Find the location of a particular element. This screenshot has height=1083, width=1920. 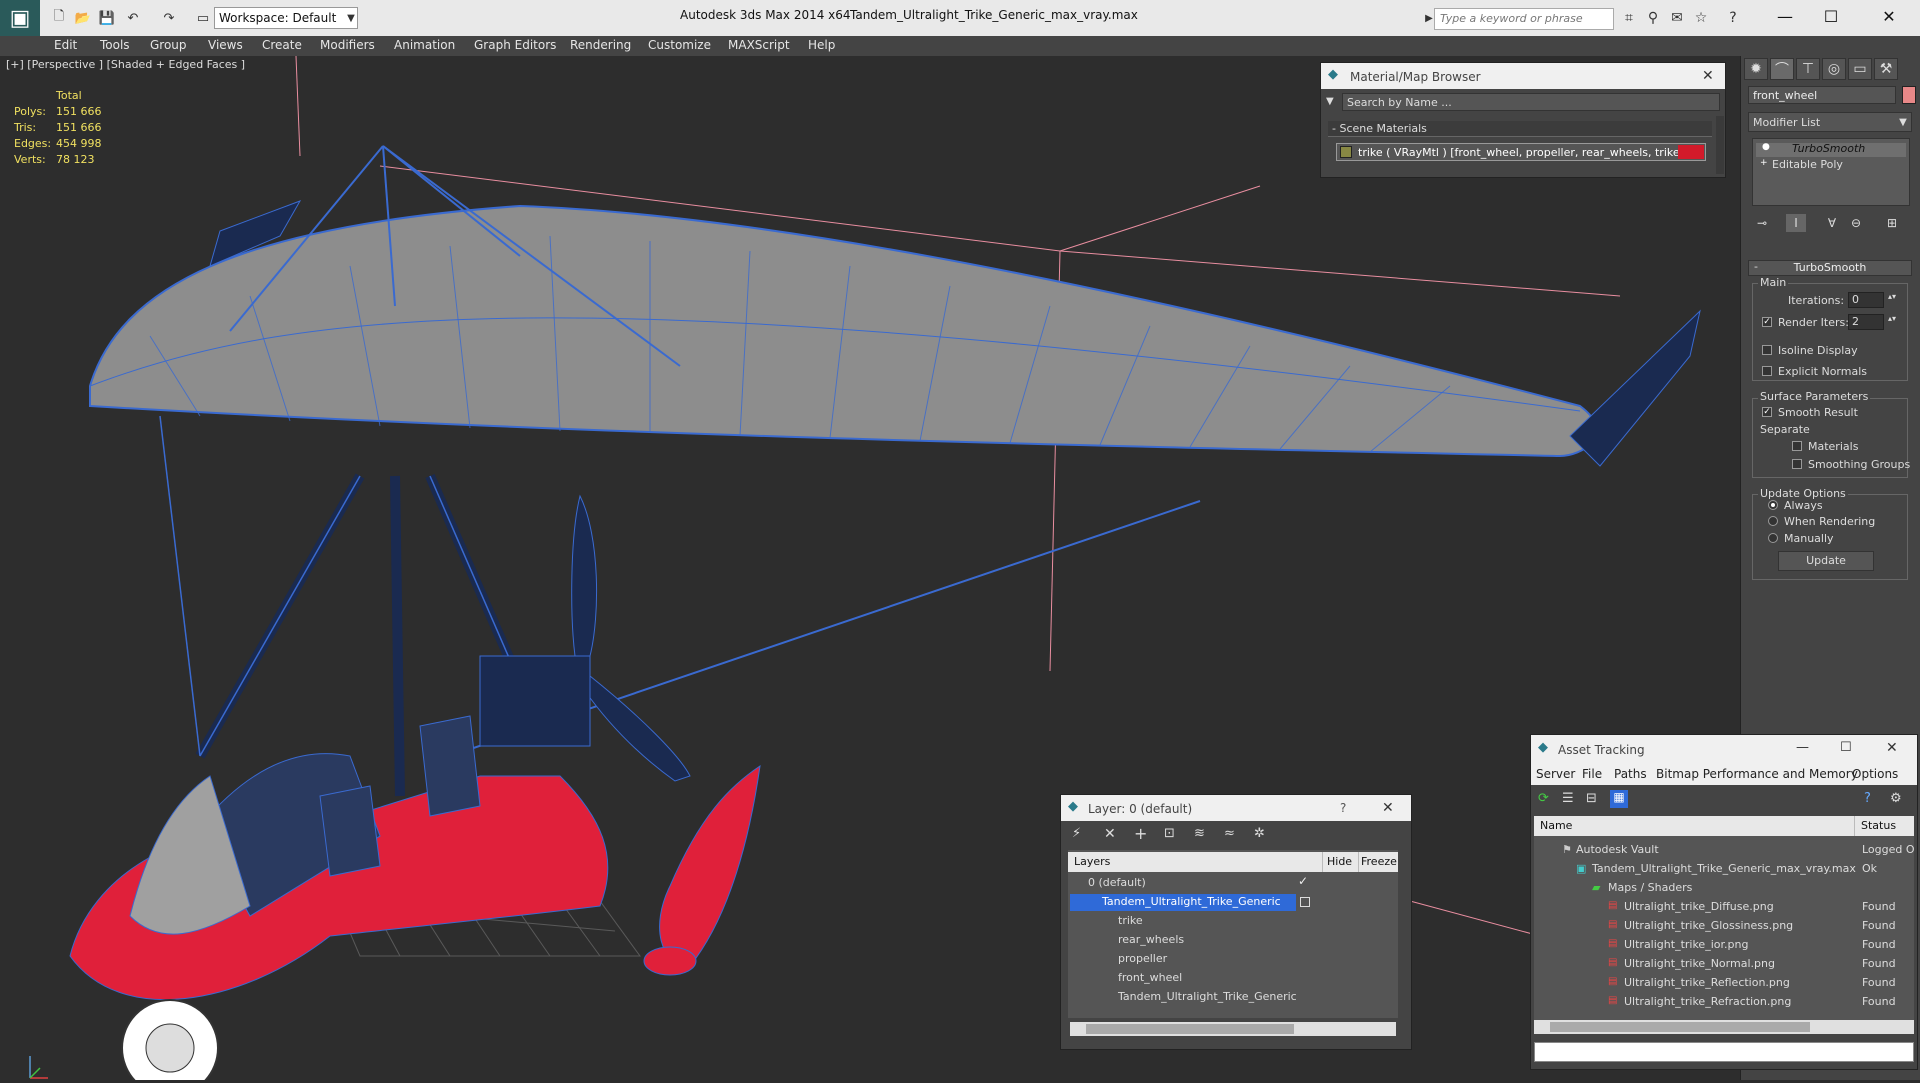

menu-group: Group is located at coordinates (168, 45).